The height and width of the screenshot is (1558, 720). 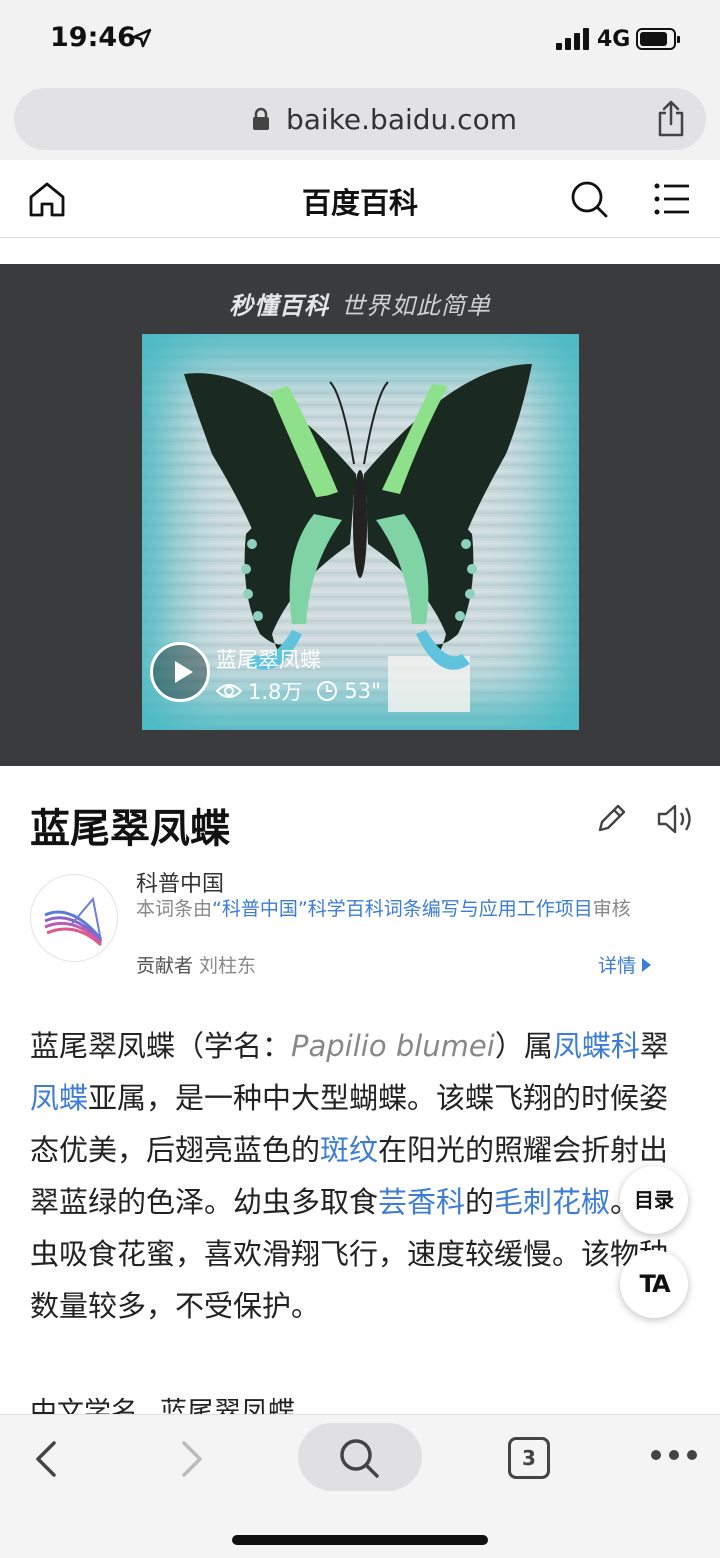 What do you see at coordinates (675, 819) in the screenshot?
I see `speaker-icon` at bounding box center [675, 819].